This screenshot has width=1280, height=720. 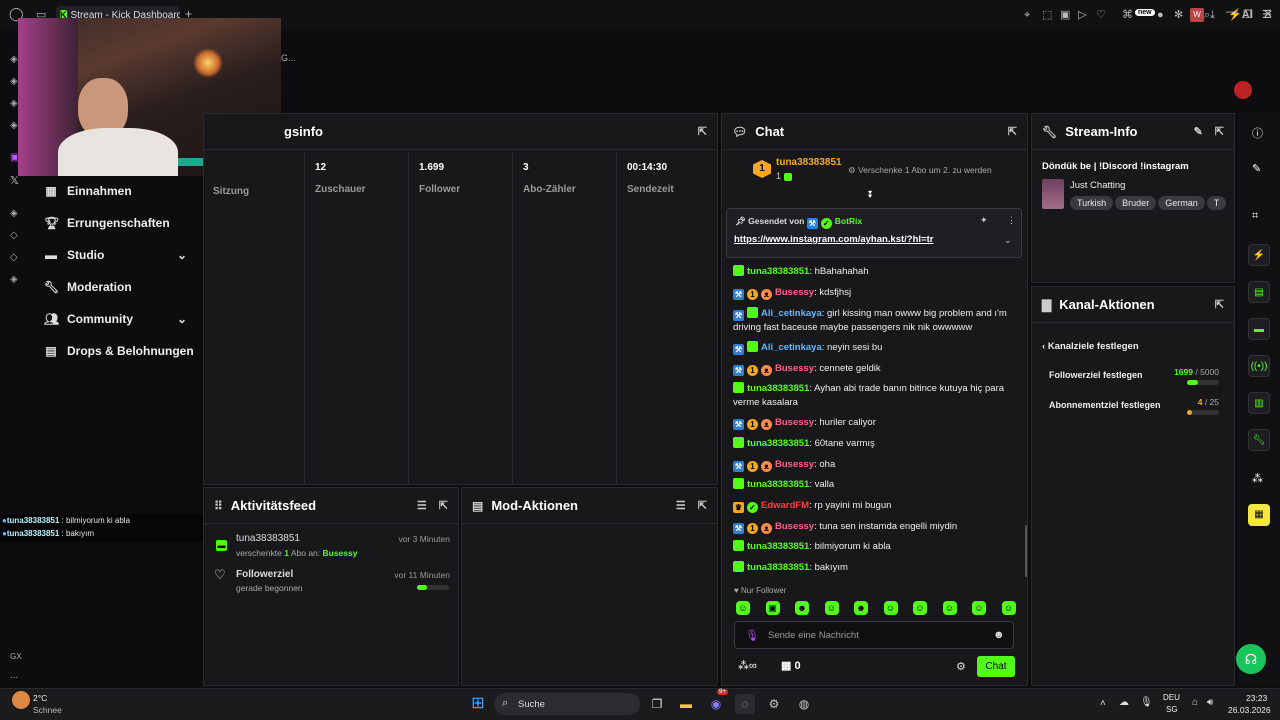 I want to click on tray-mic-icon: 🎙︎, so click(x=1146, y=702).